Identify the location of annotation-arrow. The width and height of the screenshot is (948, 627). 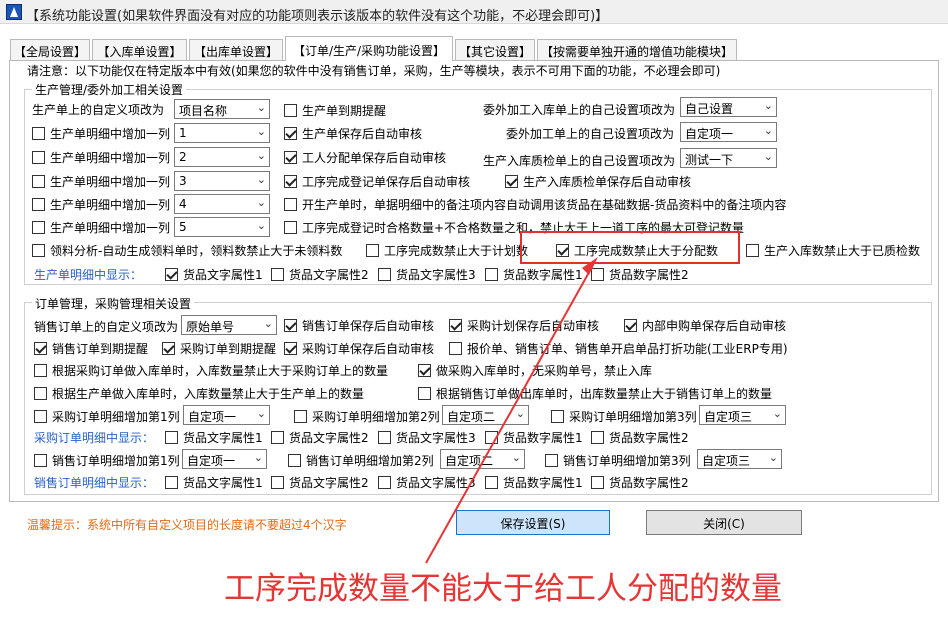
(511, 410).